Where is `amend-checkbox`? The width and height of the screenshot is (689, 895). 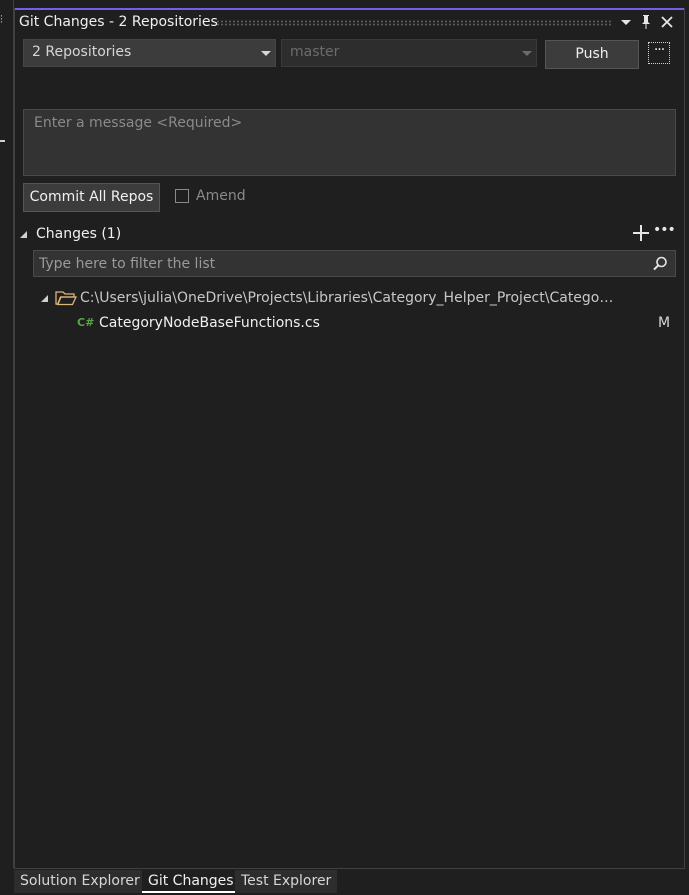 amend-checkbox is located at coordinates (182, 196).